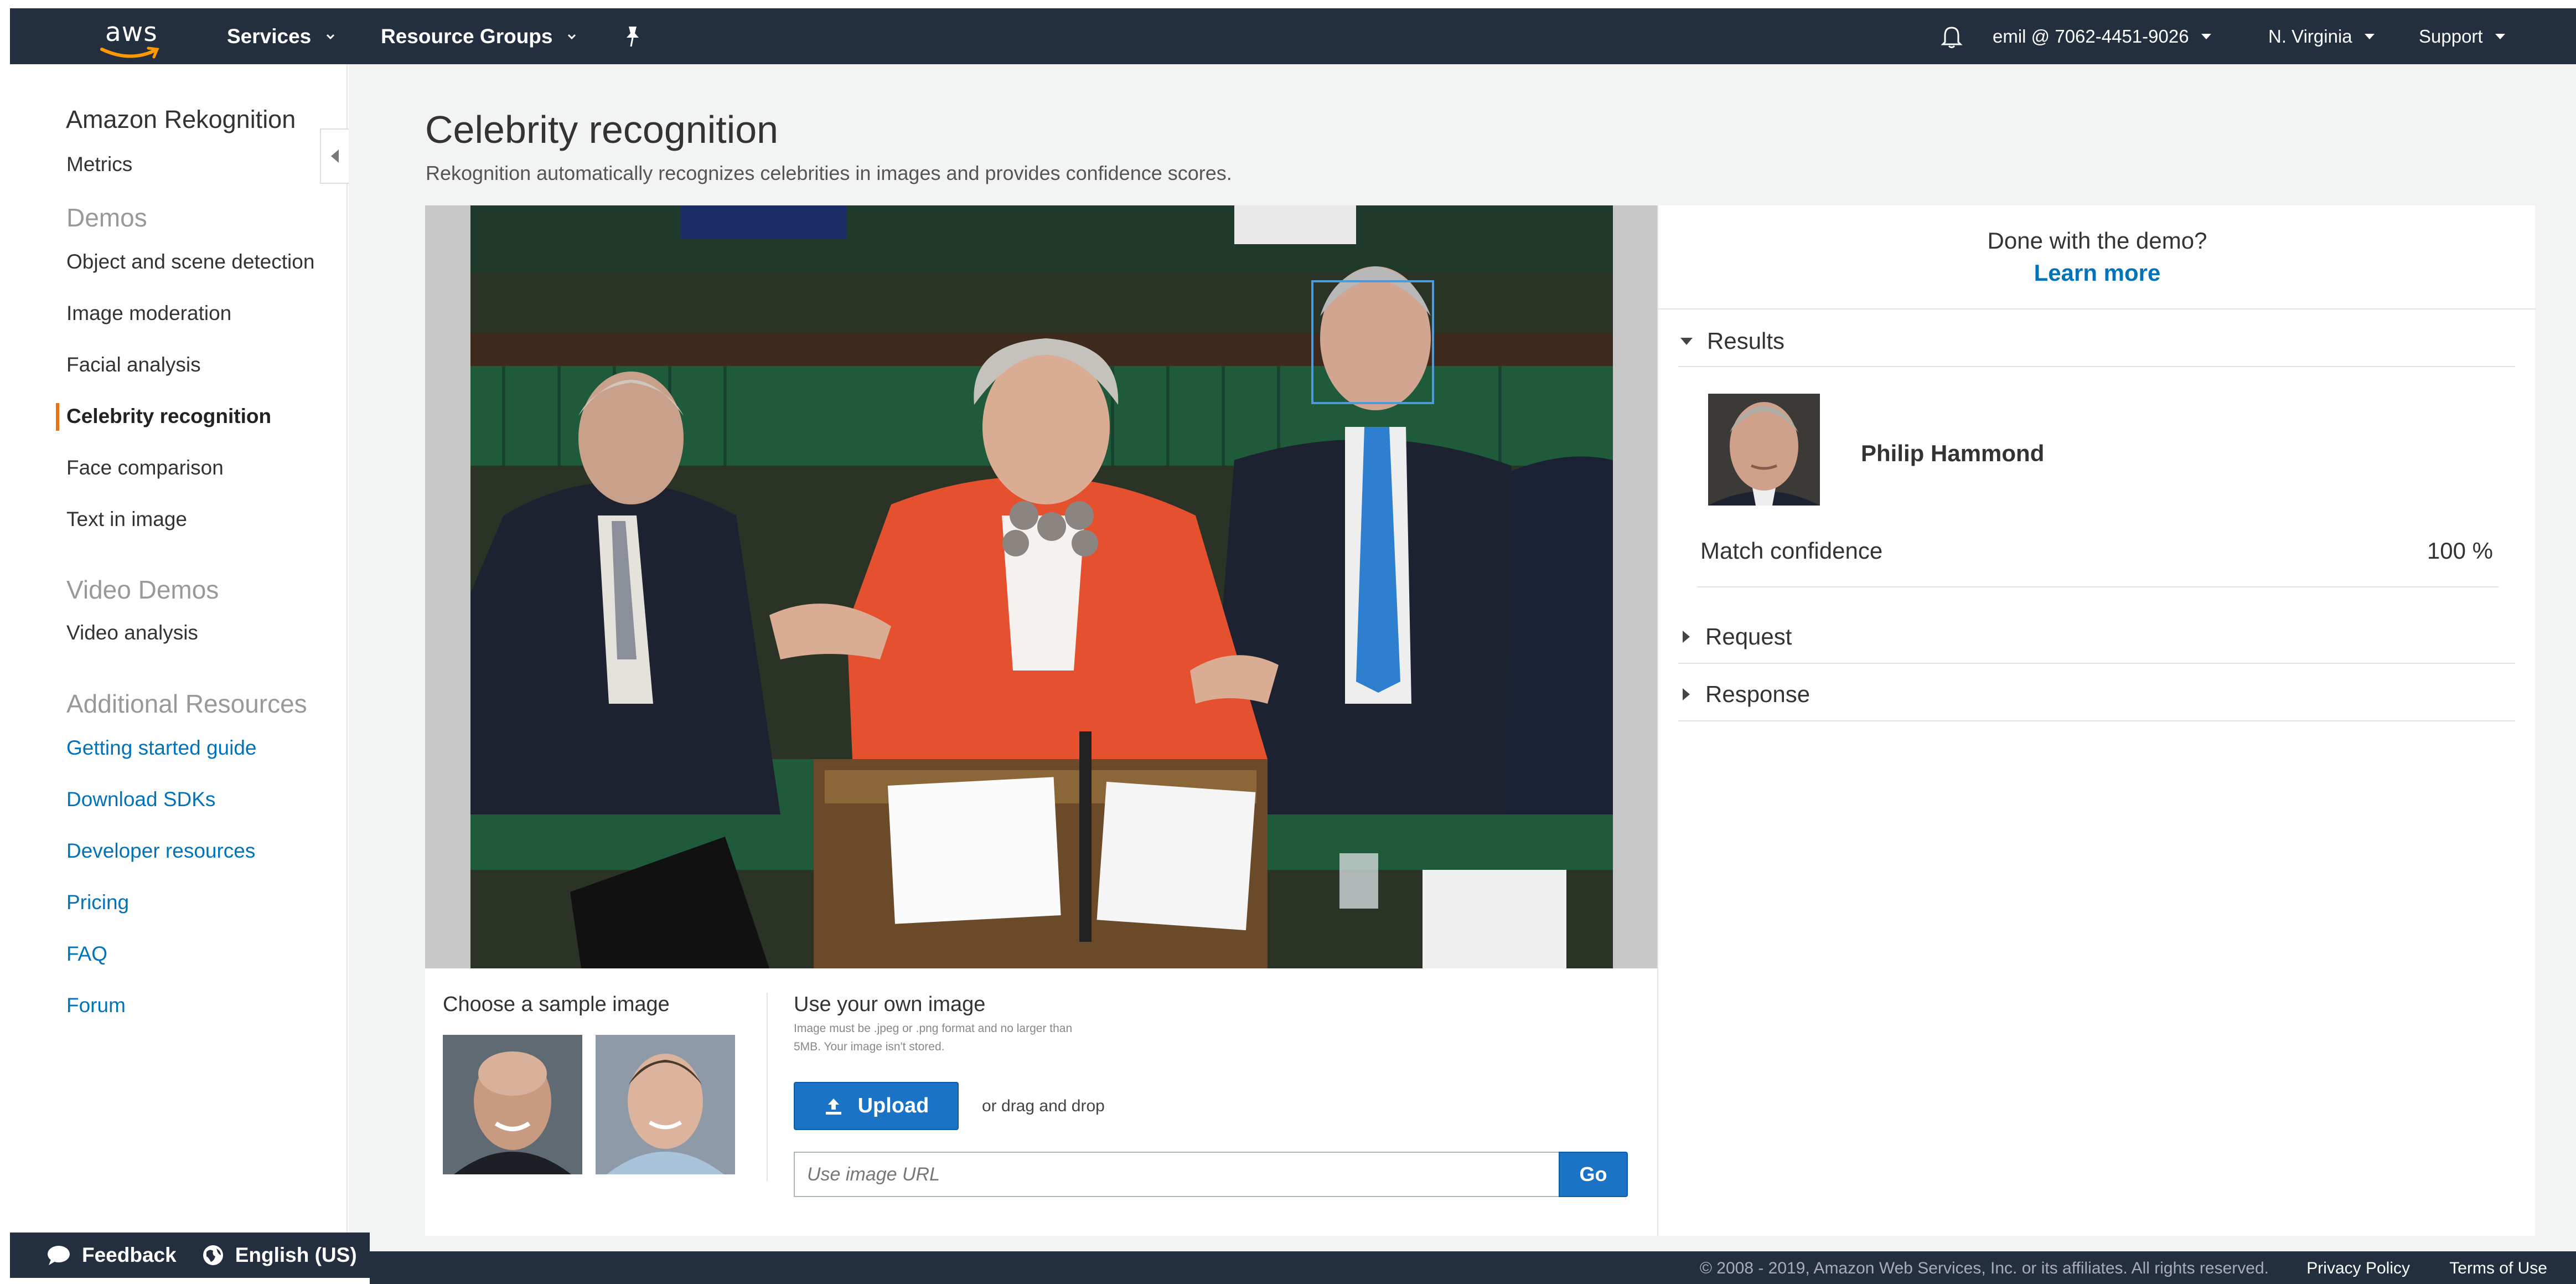  I want to click on request-label: Request, so click(1748, 636).